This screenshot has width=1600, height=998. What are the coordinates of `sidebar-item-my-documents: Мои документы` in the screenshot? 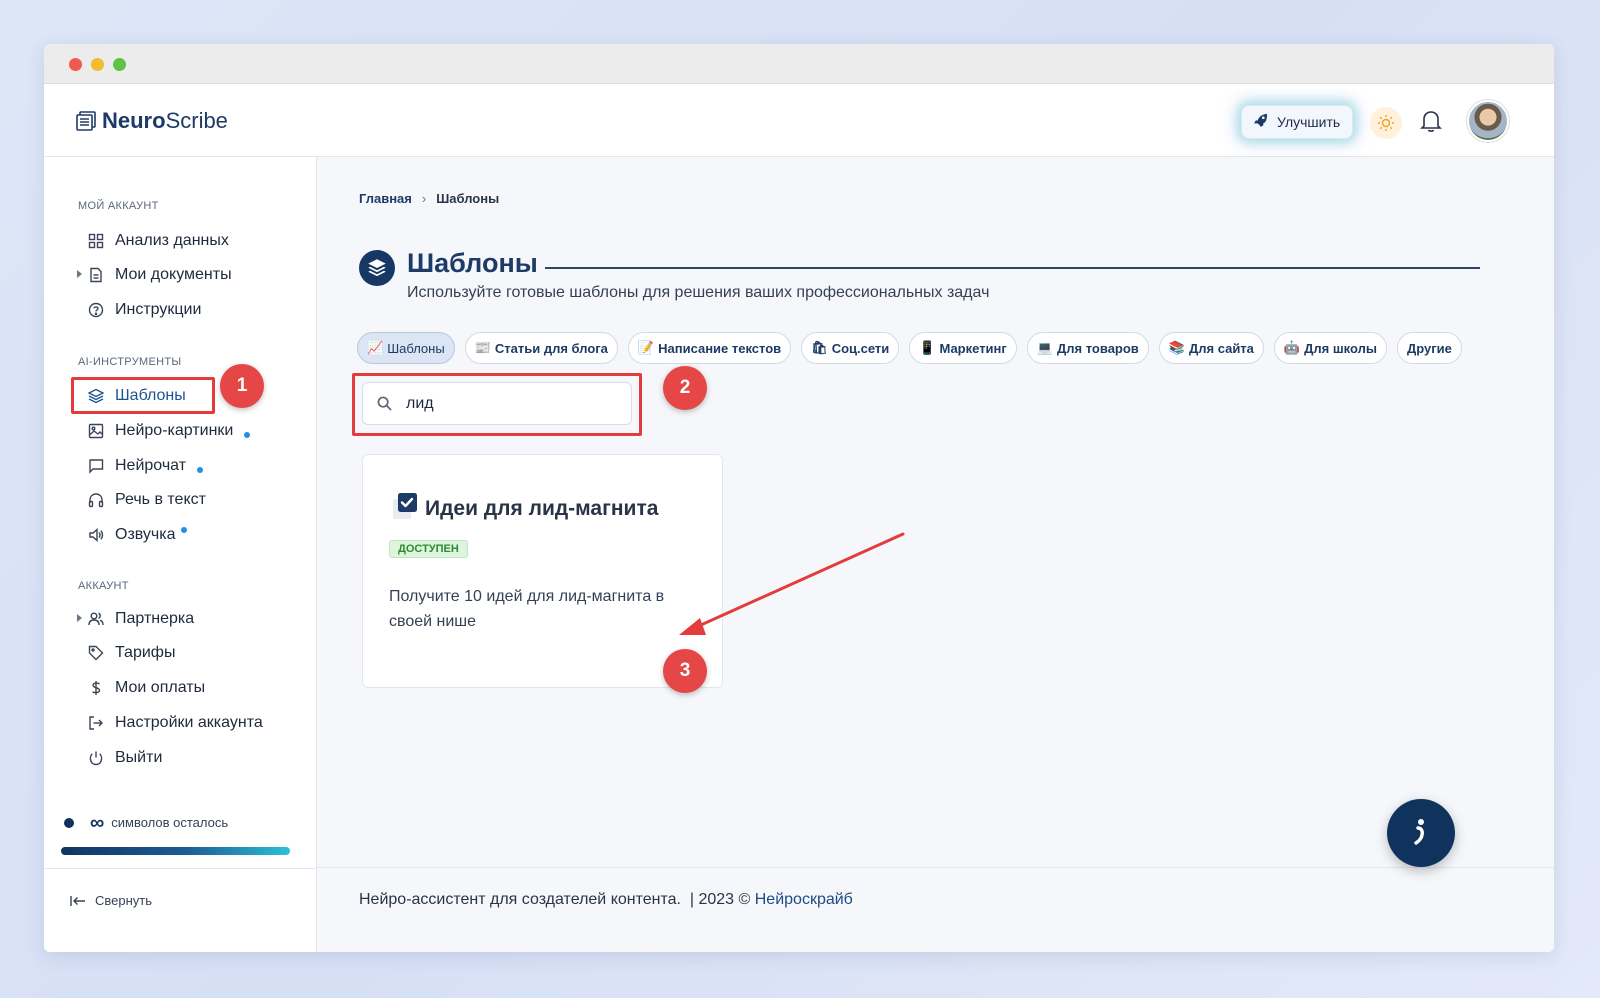 It's located at (160, 275).